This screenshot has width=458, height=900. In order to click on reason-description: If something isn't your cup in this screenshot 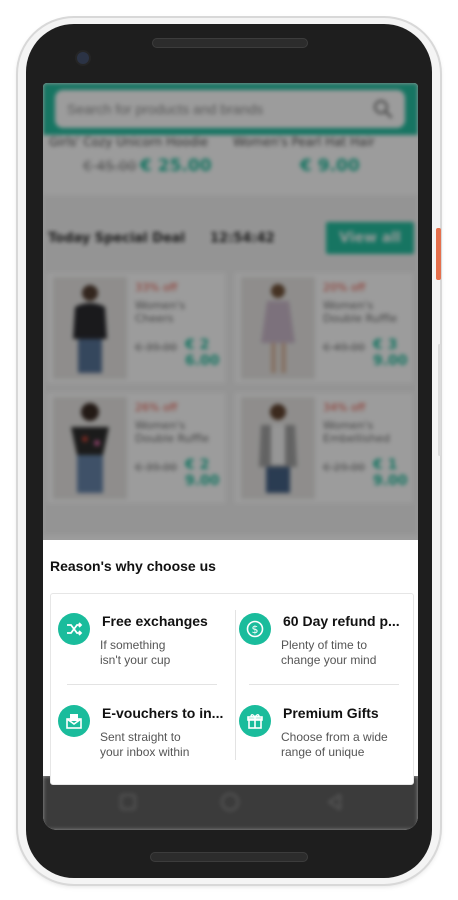, I will do `click(165, 653)`.